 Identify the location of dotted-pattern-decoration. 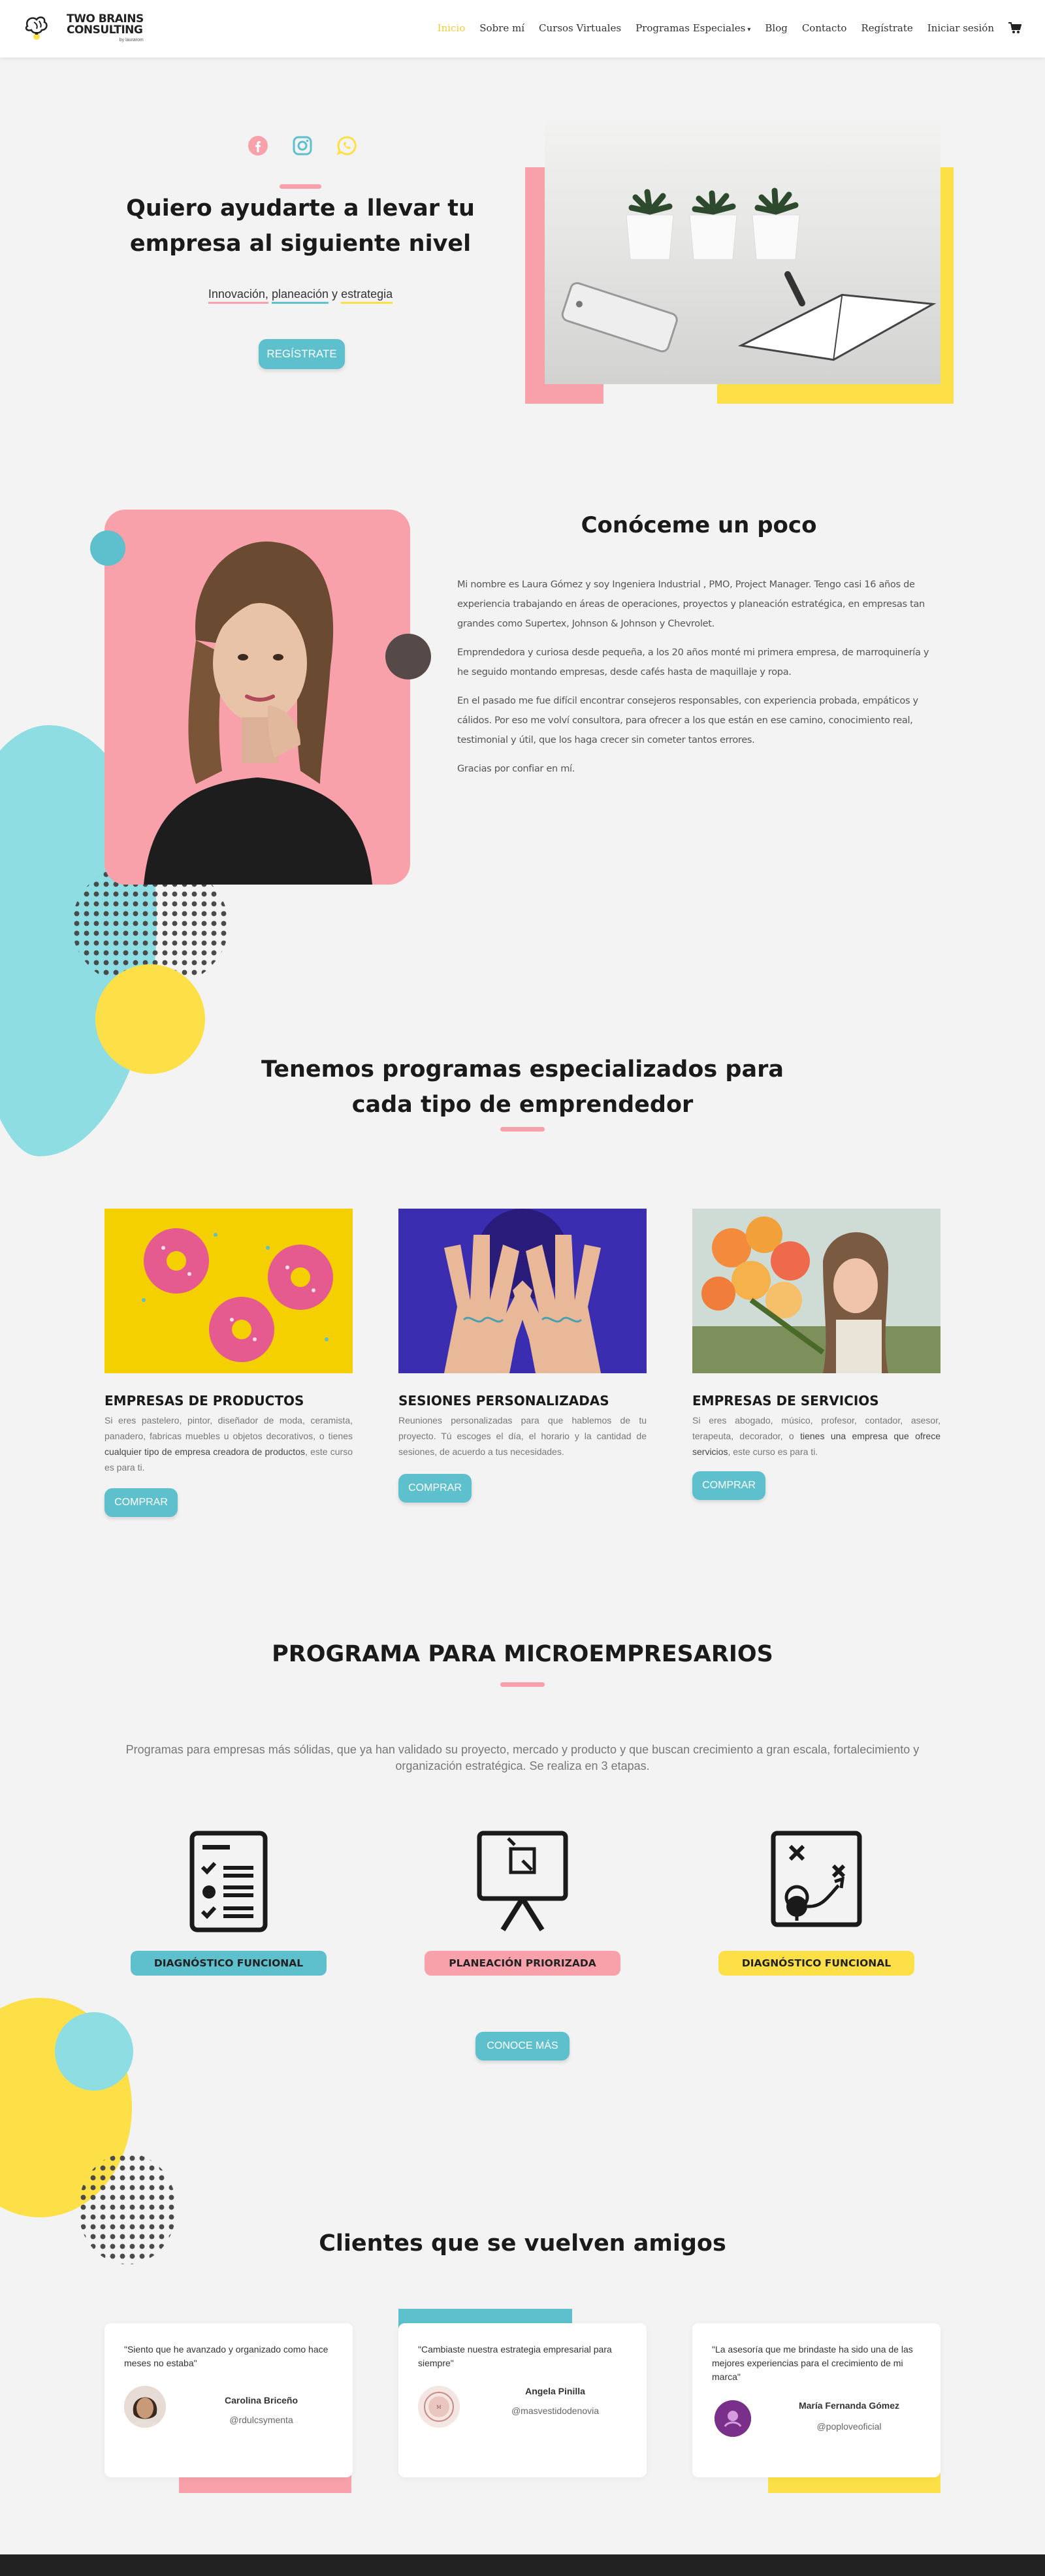
(127, 2208).